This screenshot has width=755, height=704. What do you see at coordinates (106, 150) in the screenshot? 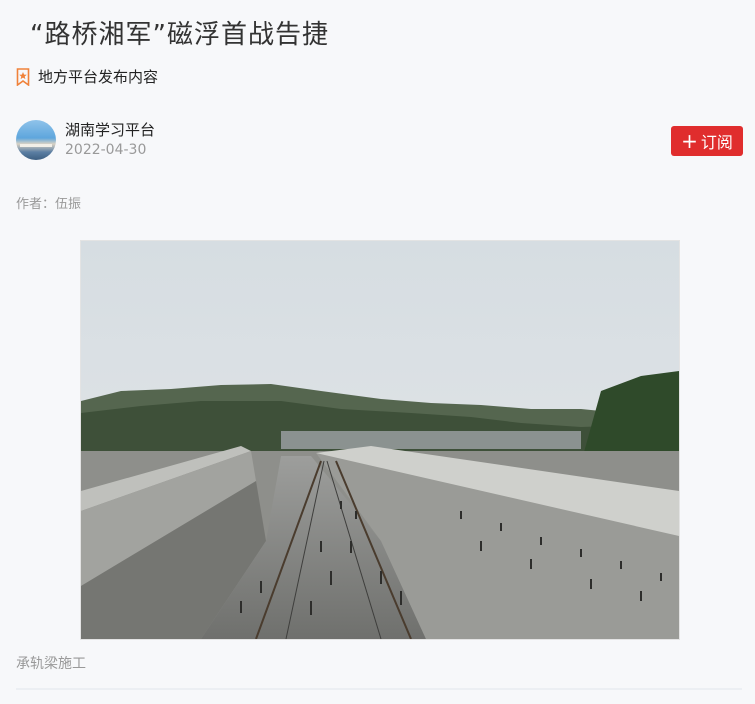
I see `publish-date: 2022-04-30` at bounding box center [106, 150].